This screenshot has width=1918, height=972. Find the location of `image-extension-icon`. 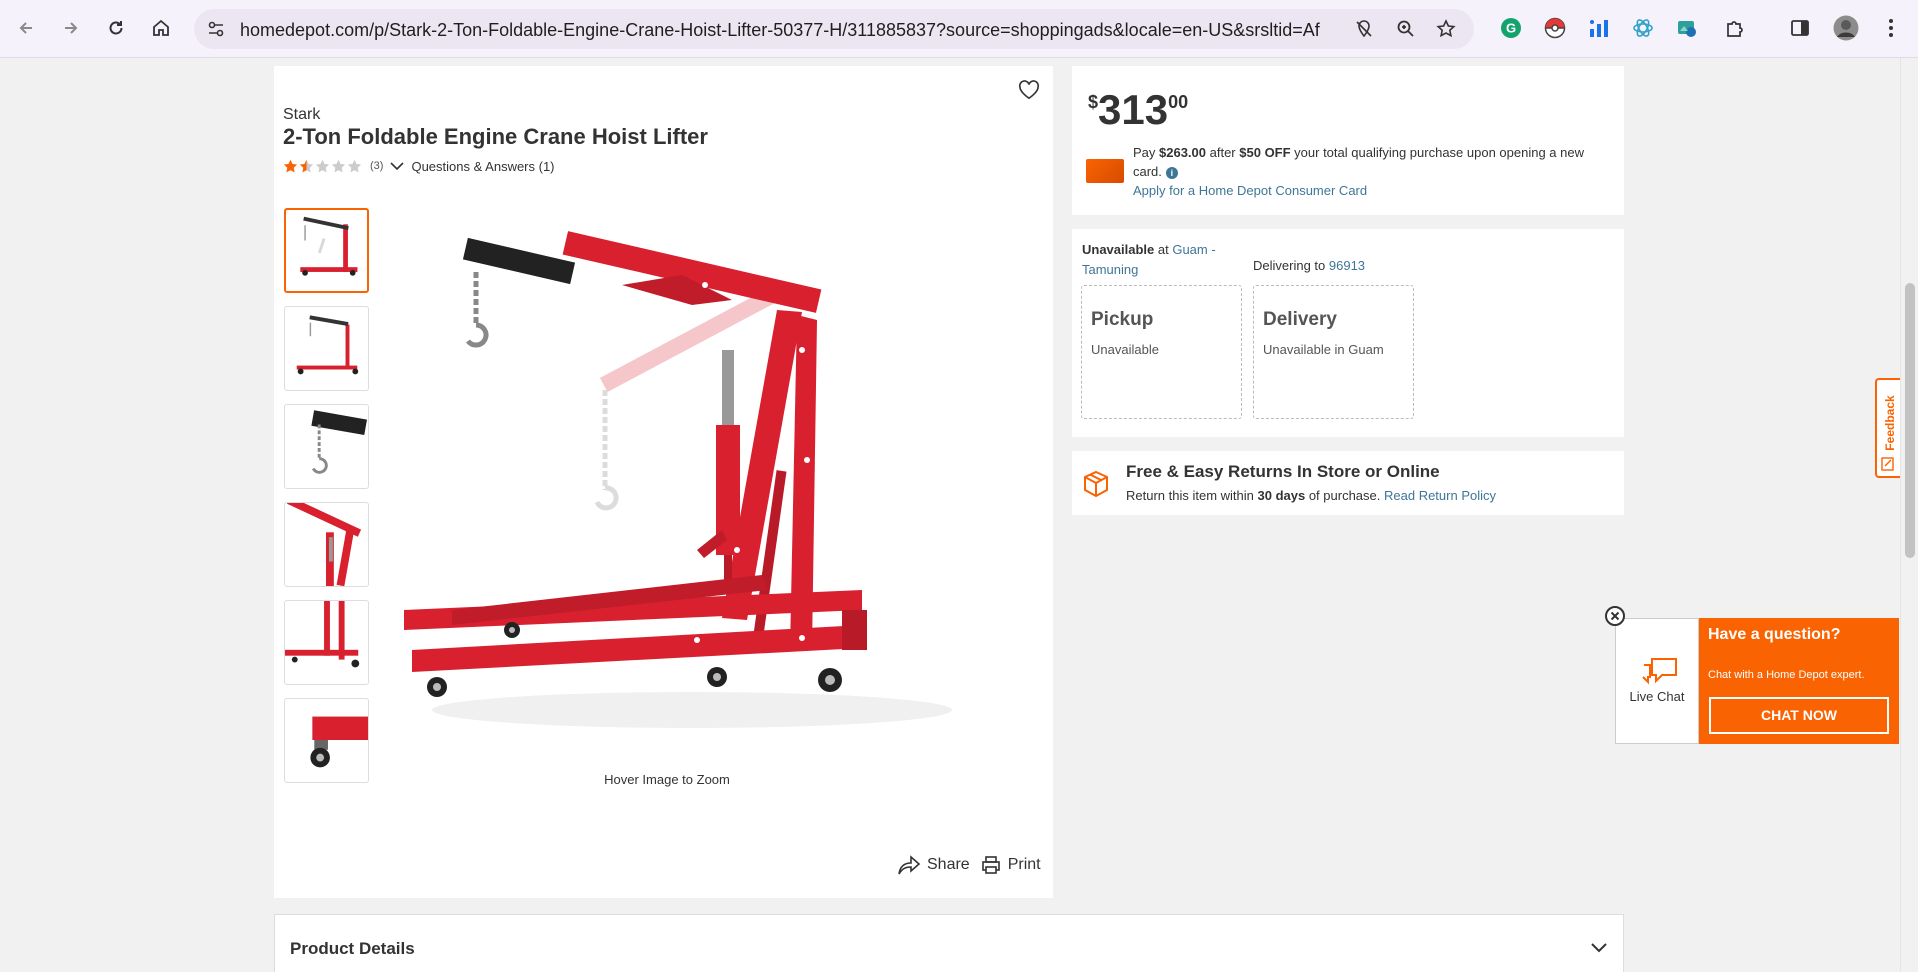

image-extension-icon is located at coordinates (1687, 28).